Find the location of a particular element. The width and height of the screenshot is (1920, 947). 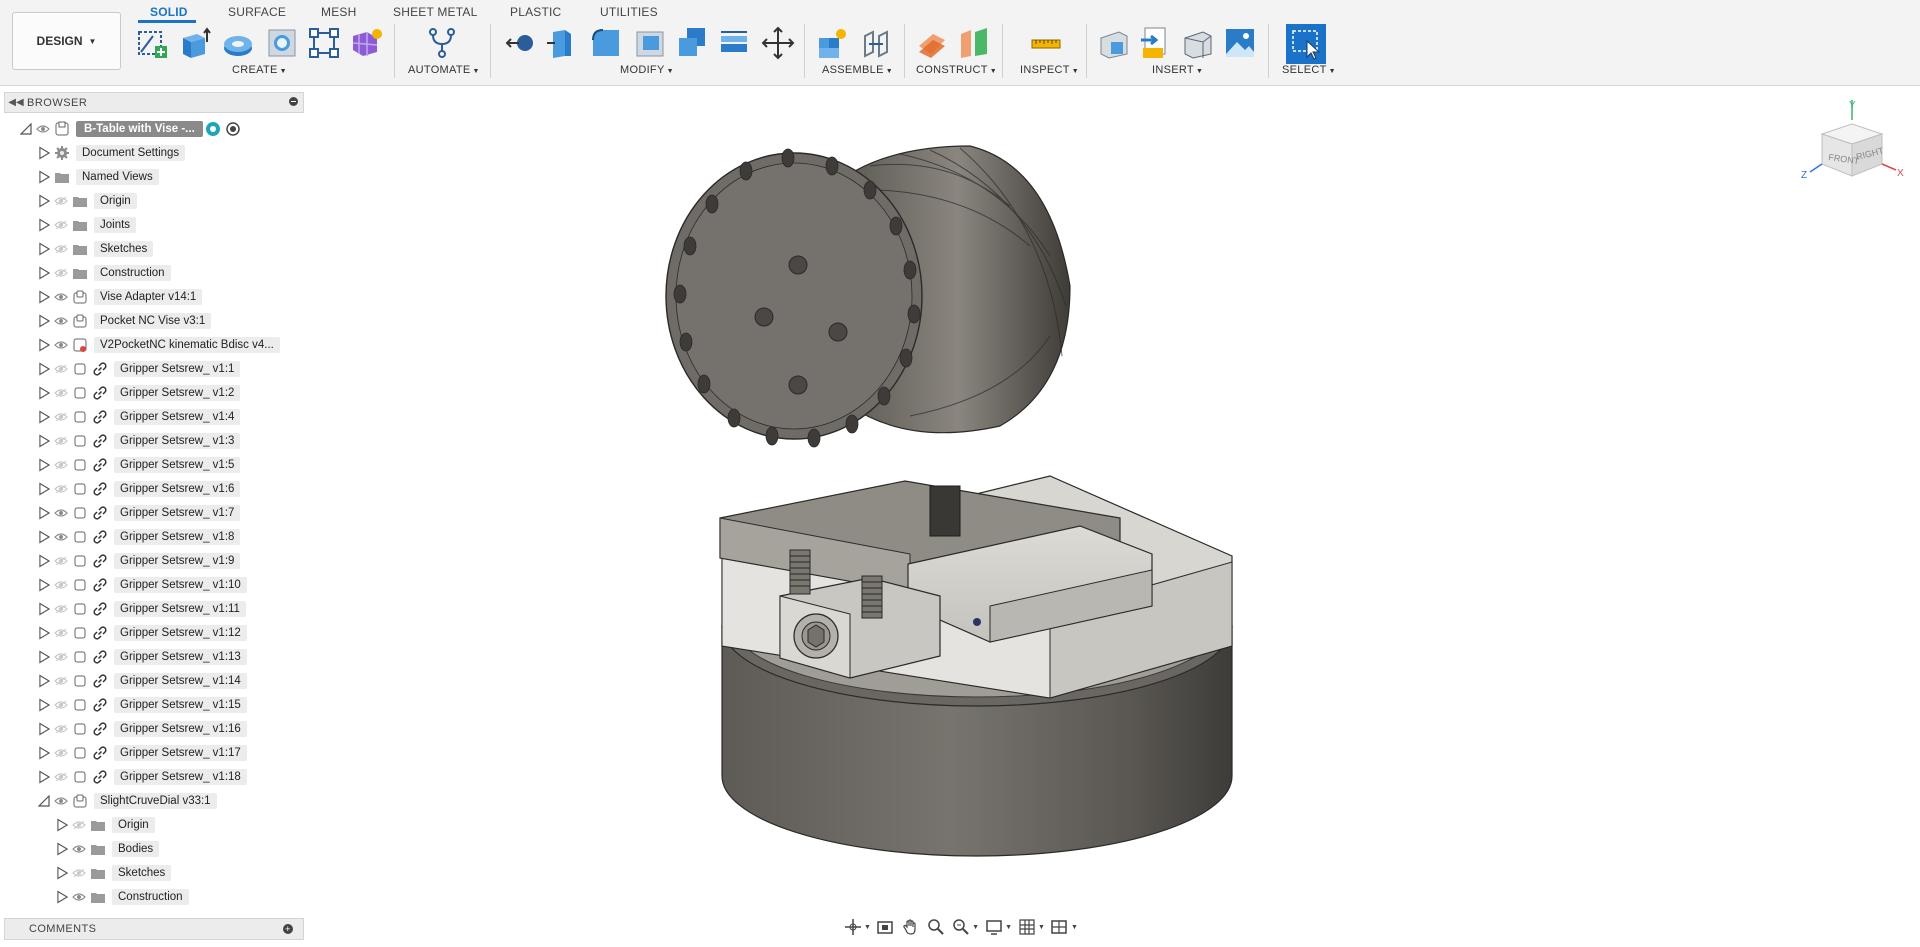

inspect-menu: INSPECT ▼ is located at coordinates (1049, 70).